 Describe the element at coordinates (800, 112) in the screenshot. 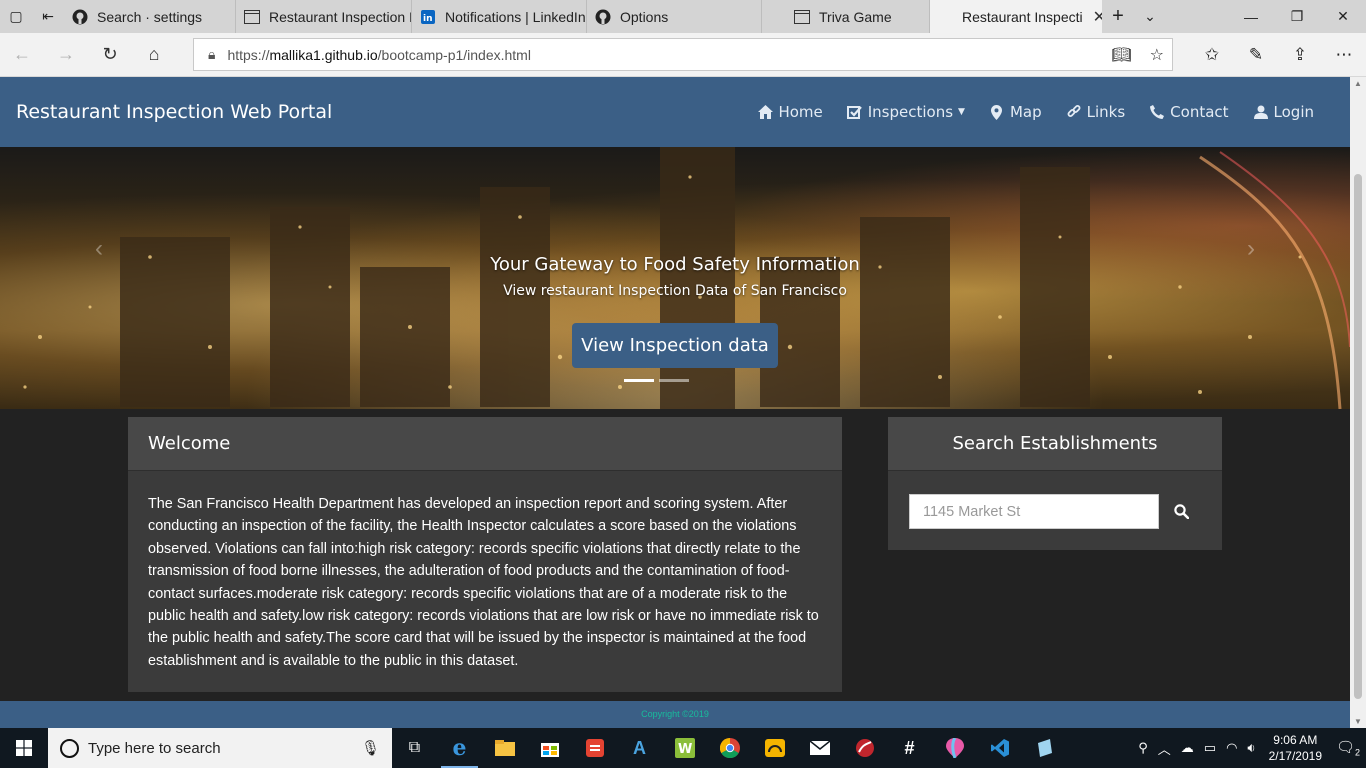

I see `nav-home-label: Home` at that location.